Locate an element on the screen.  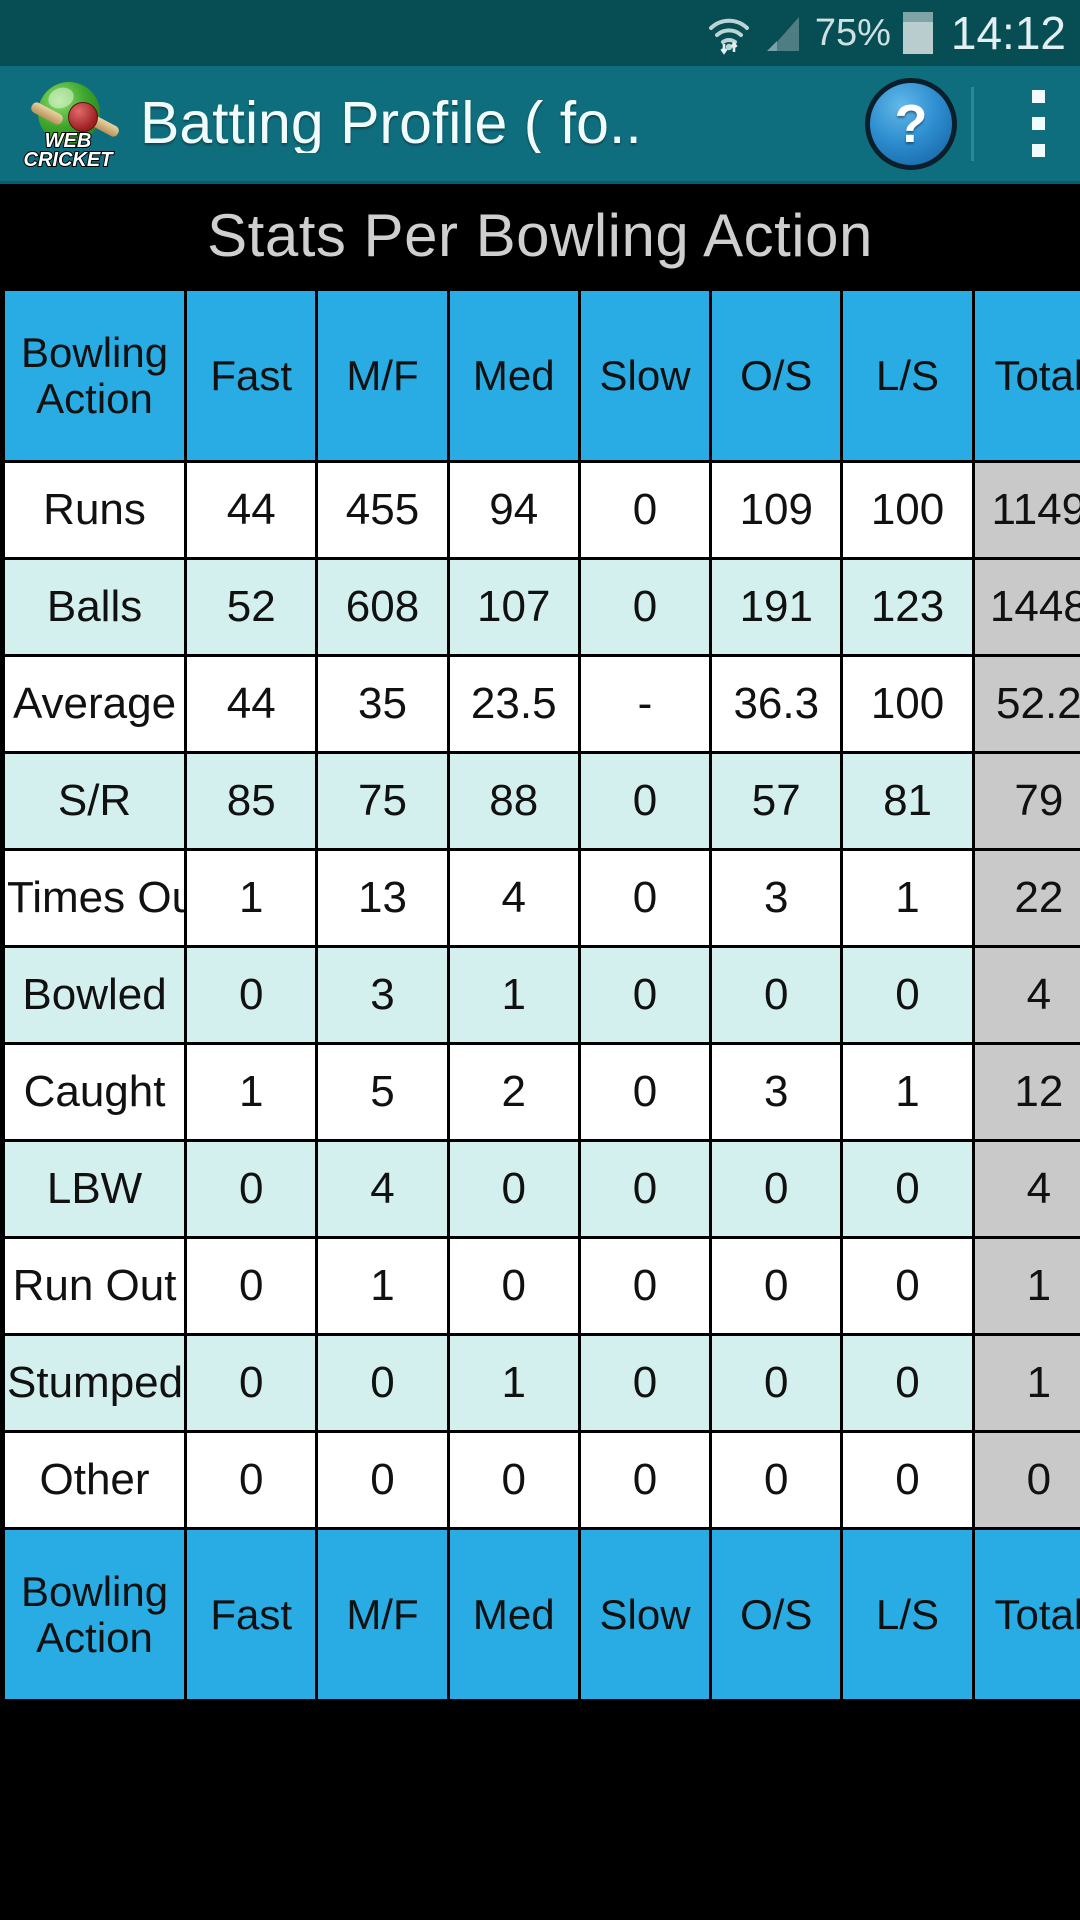
battery-percent-label: 75% is located at coordinates (852, 33).